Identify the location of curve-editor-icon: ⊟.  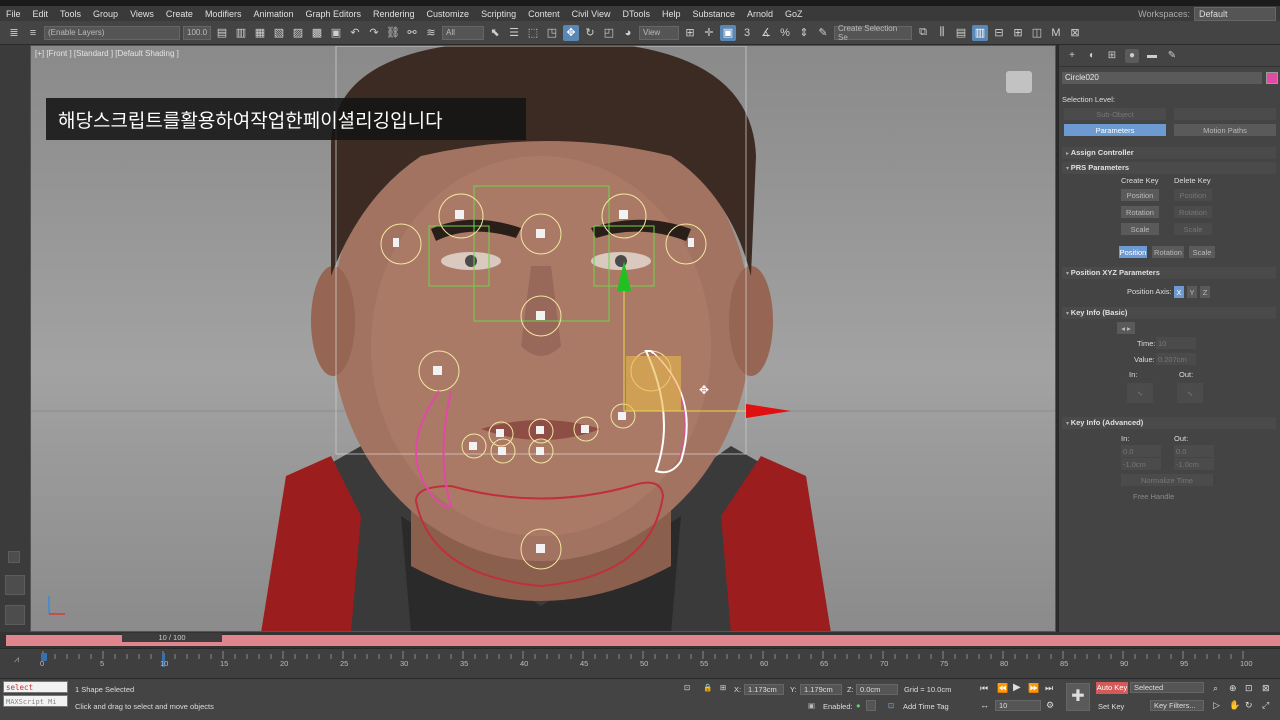
(999, 33).